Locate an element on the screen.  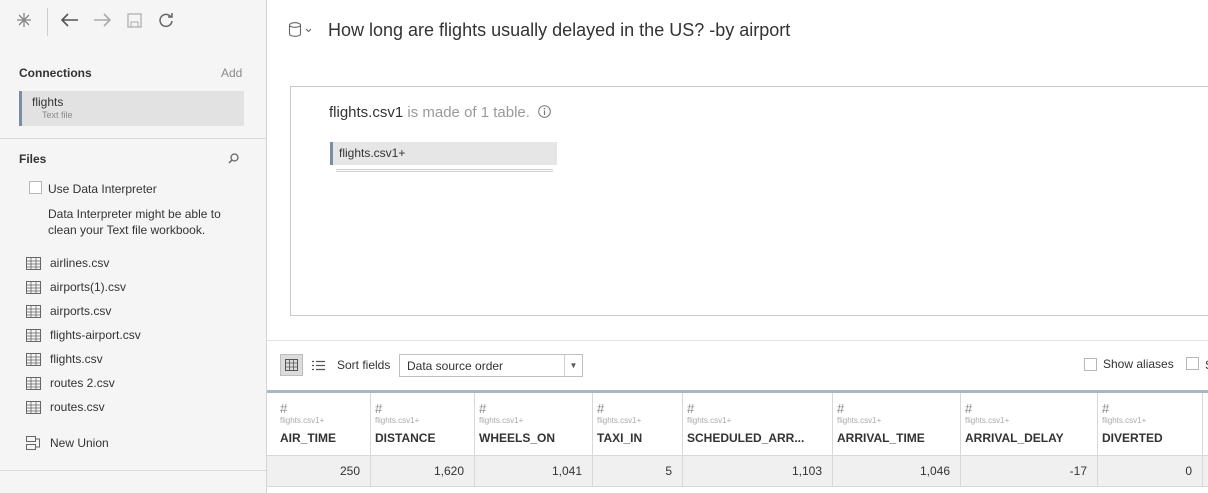
column-header: # flights.csv1+ ARRIVAL_TIME is located at coordinates (897, 424).